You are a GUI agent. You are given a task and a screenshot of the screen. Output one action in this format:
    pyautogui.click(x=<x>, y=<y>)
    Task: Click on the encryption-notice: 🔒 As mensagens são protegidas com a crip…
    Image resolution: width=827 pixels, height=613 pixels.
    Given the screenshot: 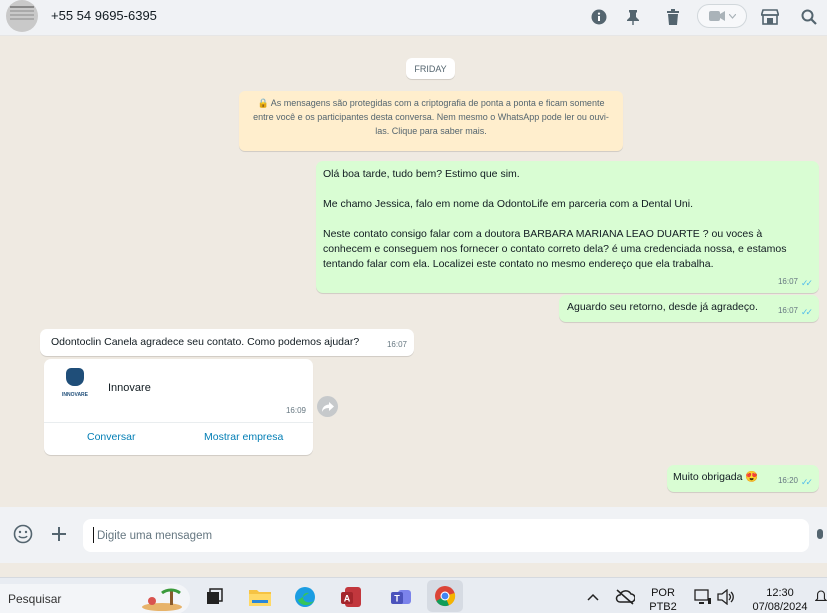 What is the action you would take?
    pyautogui.click(x=431, y=121)
    